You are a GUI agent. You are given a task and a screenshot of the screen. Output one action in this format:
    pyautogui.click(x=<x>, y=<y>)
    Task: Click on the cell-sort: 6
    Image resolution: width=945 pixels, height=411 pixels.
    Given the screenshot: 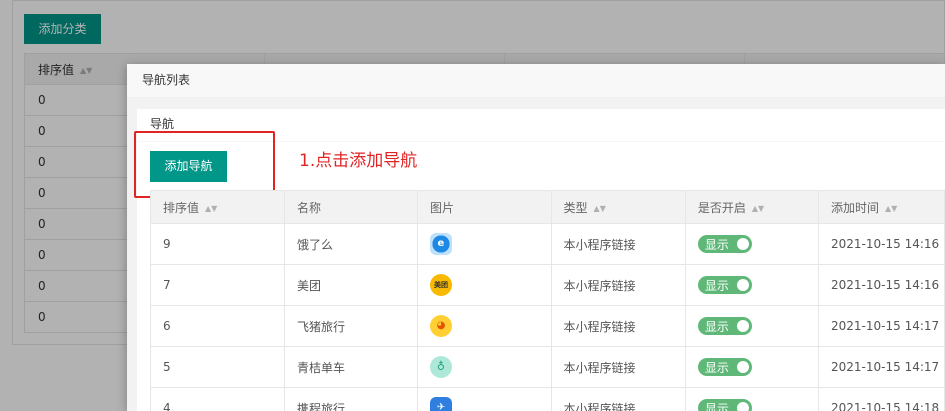 What is the action you would take?
    pyautogui.click(x=217, y=326)
    